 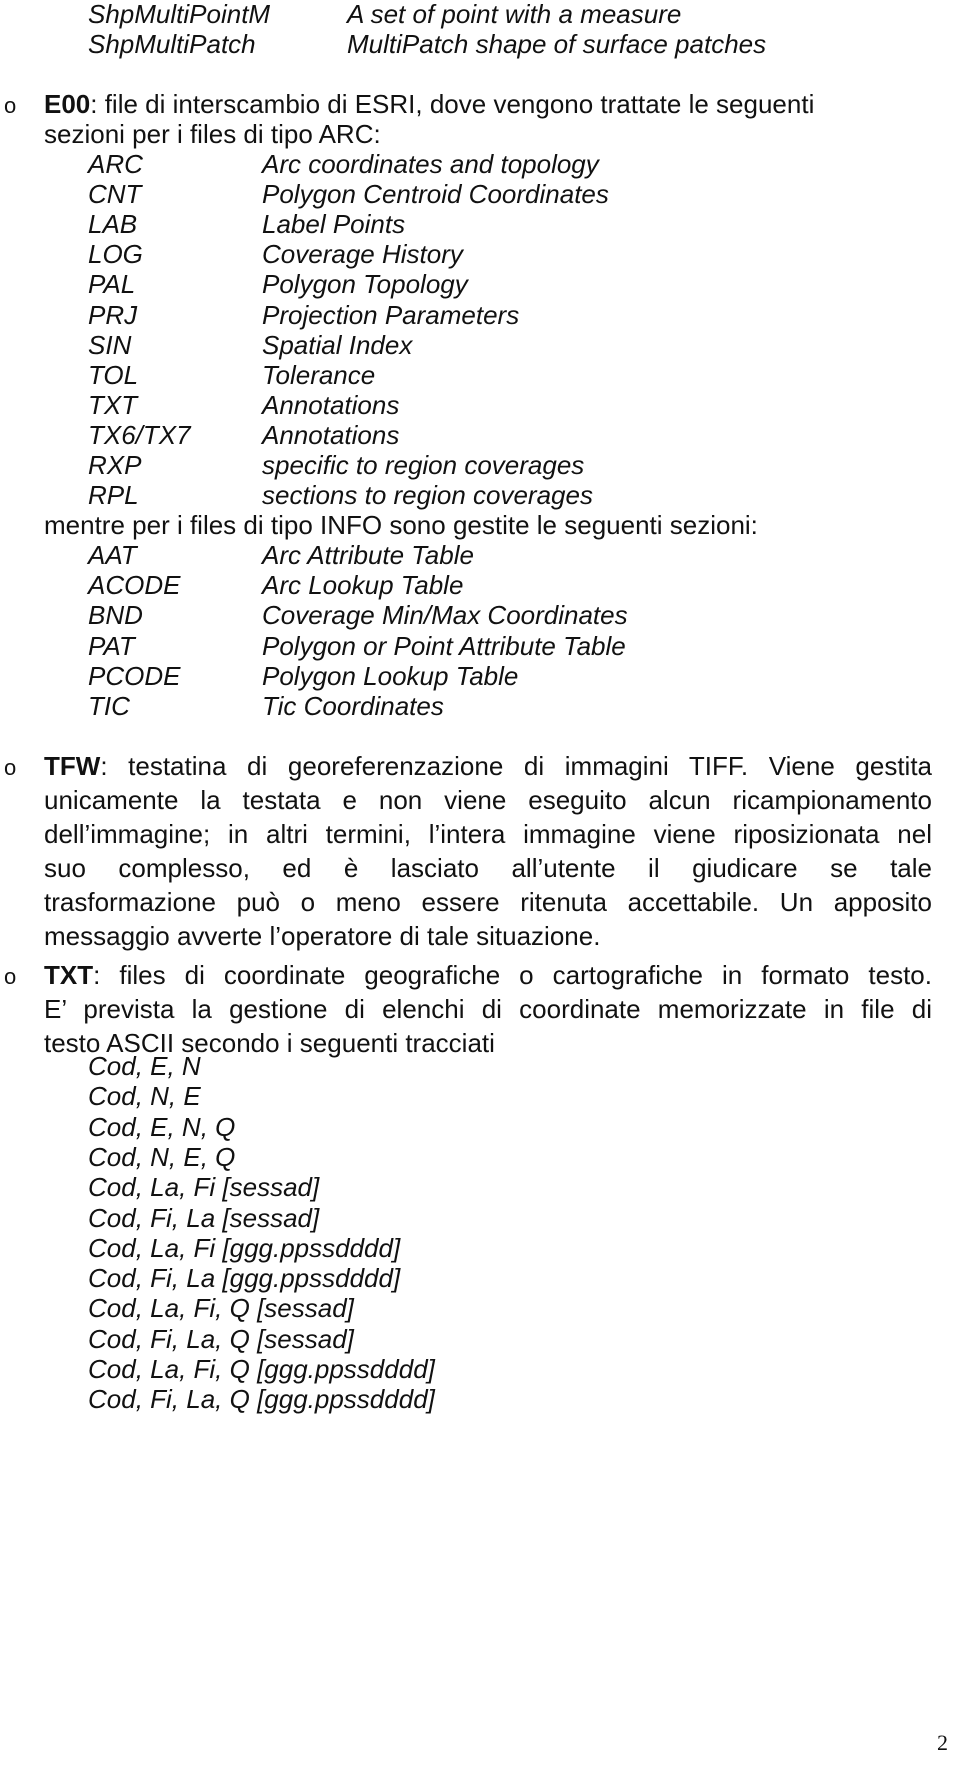 I want to click on page-number: 2, so click(x=942, y=1742).